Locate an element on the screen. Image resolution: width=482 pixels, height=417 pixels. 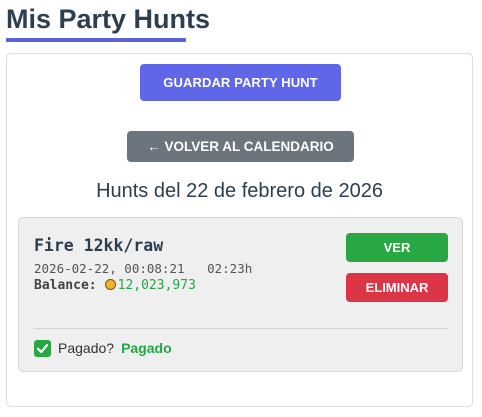
hunt-balance: Balance: 12,023,973 is located at coordinates (115, 286).